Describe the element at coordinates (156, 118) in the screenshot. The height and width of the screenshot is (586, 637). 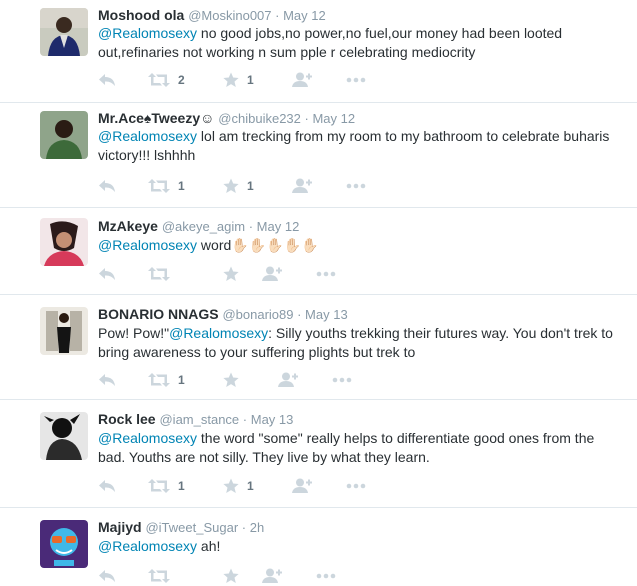
I see `user-name: Mr.Ace♠Tweezy☺` at that location.